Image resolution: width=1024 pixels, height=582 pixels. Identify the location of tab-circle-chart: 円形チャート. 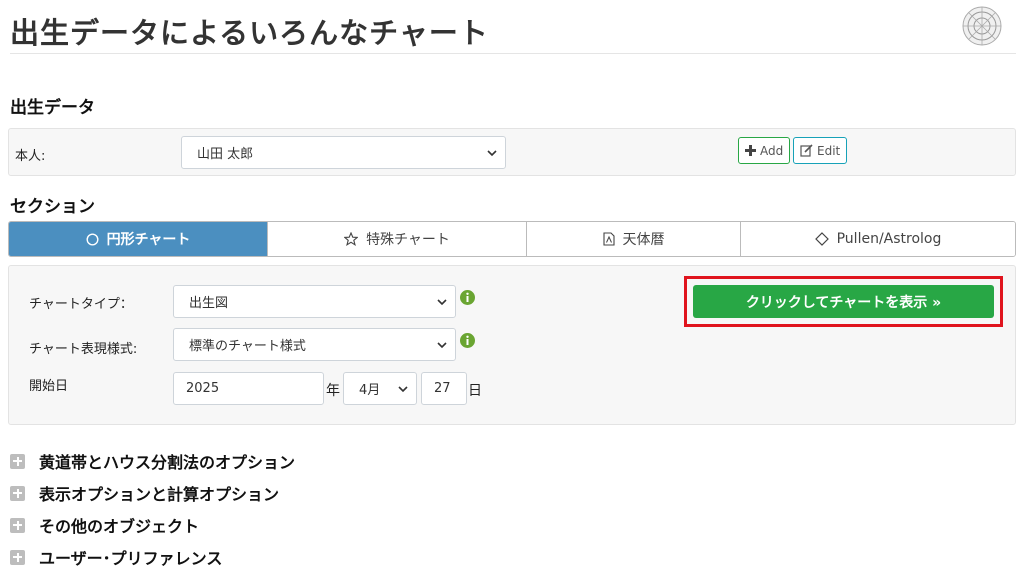
(138, 239).